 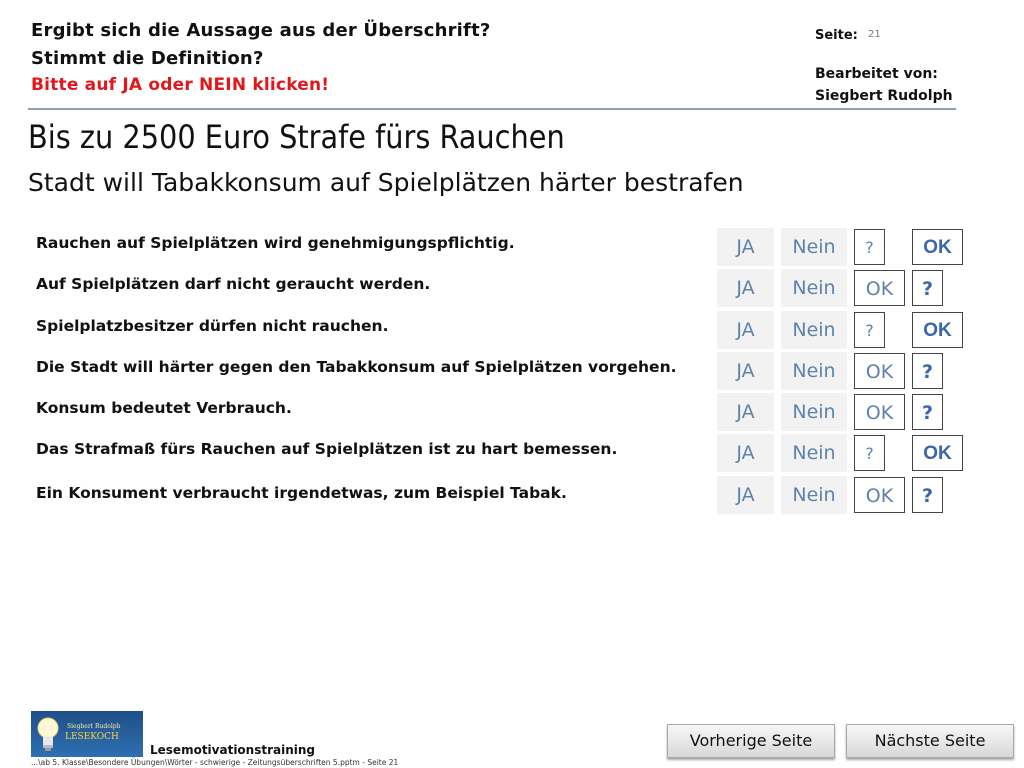 What do you see at coordinates (876, 74) in the screenshot?
I see `edited-by-label: Bearbeitet von:` at bounding box center [876, 74].